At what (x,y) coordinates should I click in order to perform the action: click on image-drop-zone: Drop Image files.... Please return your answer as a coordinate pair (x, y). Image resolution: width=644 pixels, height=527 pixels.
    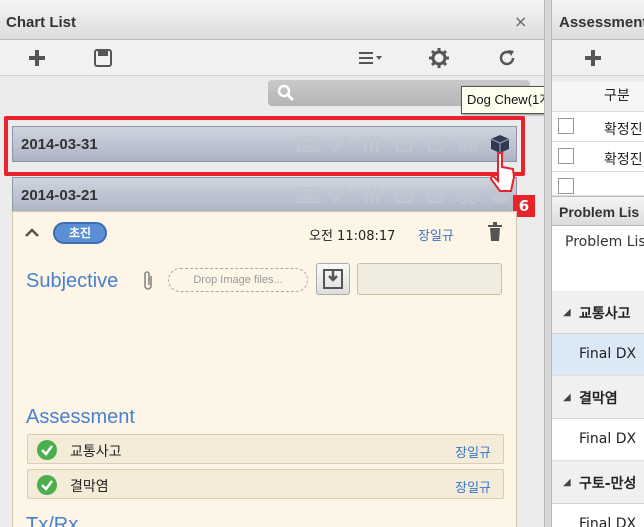
    Looking at the image, I should click on (238, 280).